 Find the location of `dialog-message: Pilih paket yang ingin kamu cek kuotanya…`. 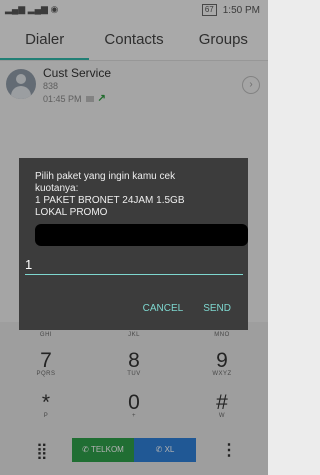

dialog-message: Pilih paket yang ingin kamu cek kuotanya… is located at coordinates (110, 194).